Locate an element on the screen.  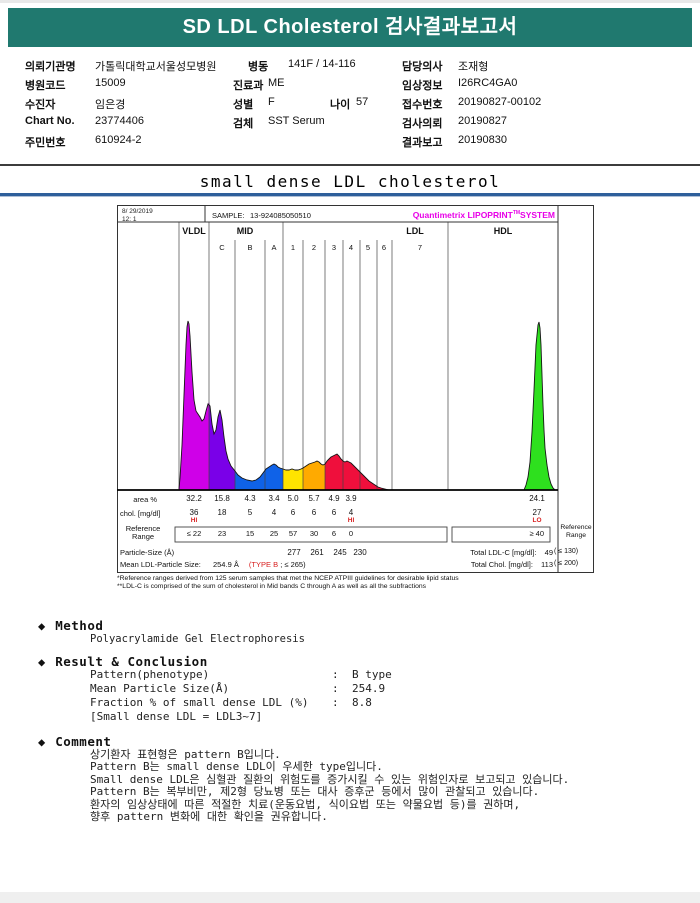
field-label: 검체 is located at coordinates (243, 124).